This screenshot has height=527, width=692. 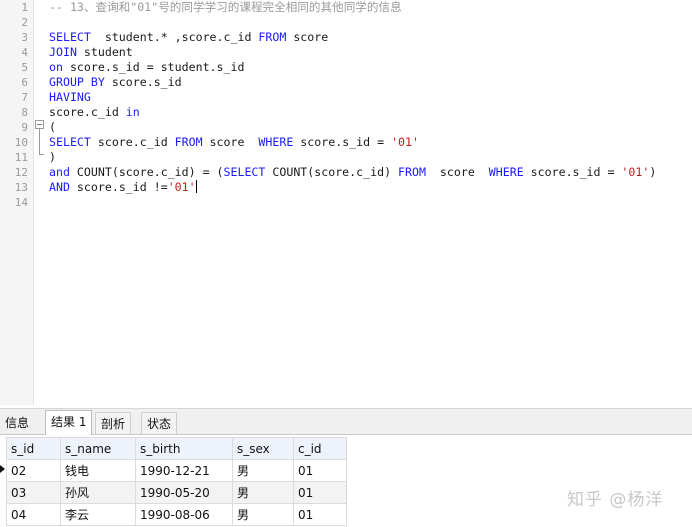 I want to click on sql-text: COUNT(score.c_id) = (, so click(x=146, y=172).